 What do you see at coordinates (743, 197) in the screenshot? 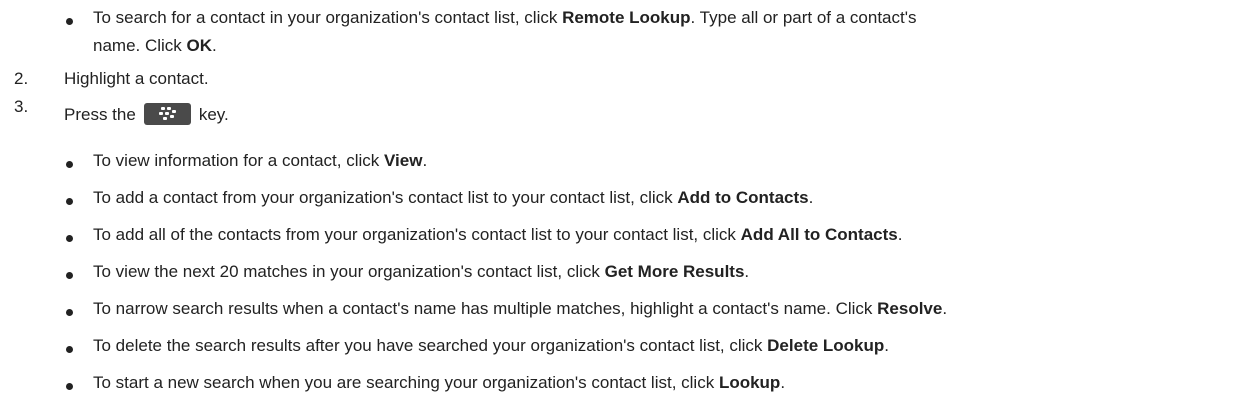
I see `add-to-contacts-term: Add to Contacts` at bounding box center [743, 197].